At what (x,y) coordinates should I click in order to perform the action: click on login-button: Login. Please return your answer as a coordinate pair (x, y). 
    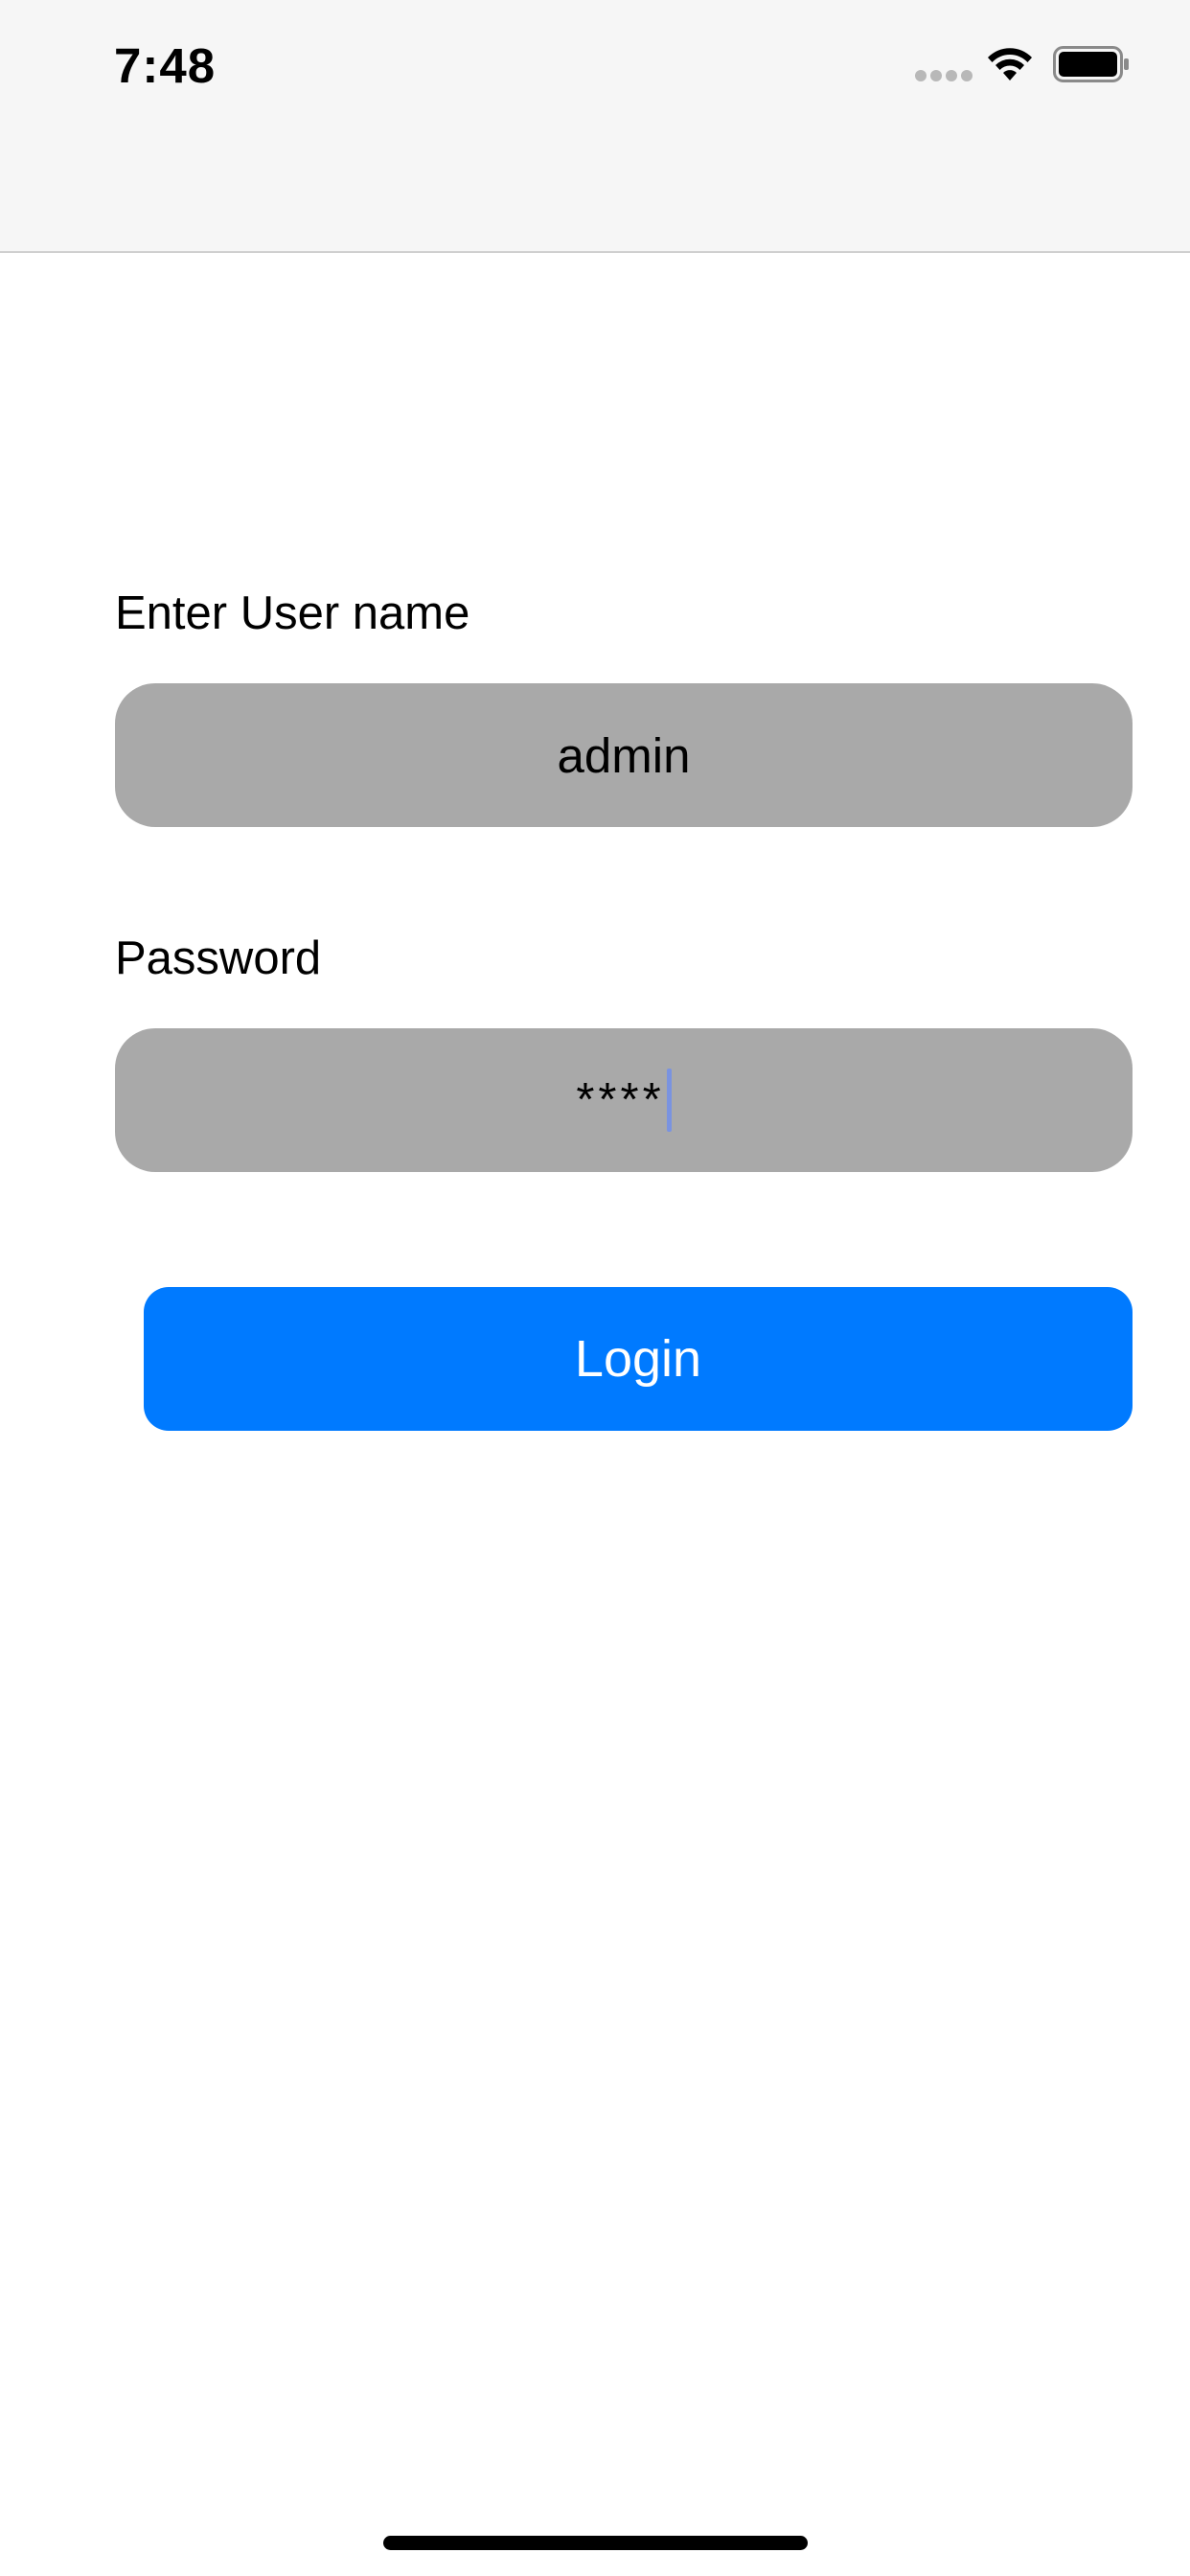
    Looking at the image, I should click on (638, 1359).